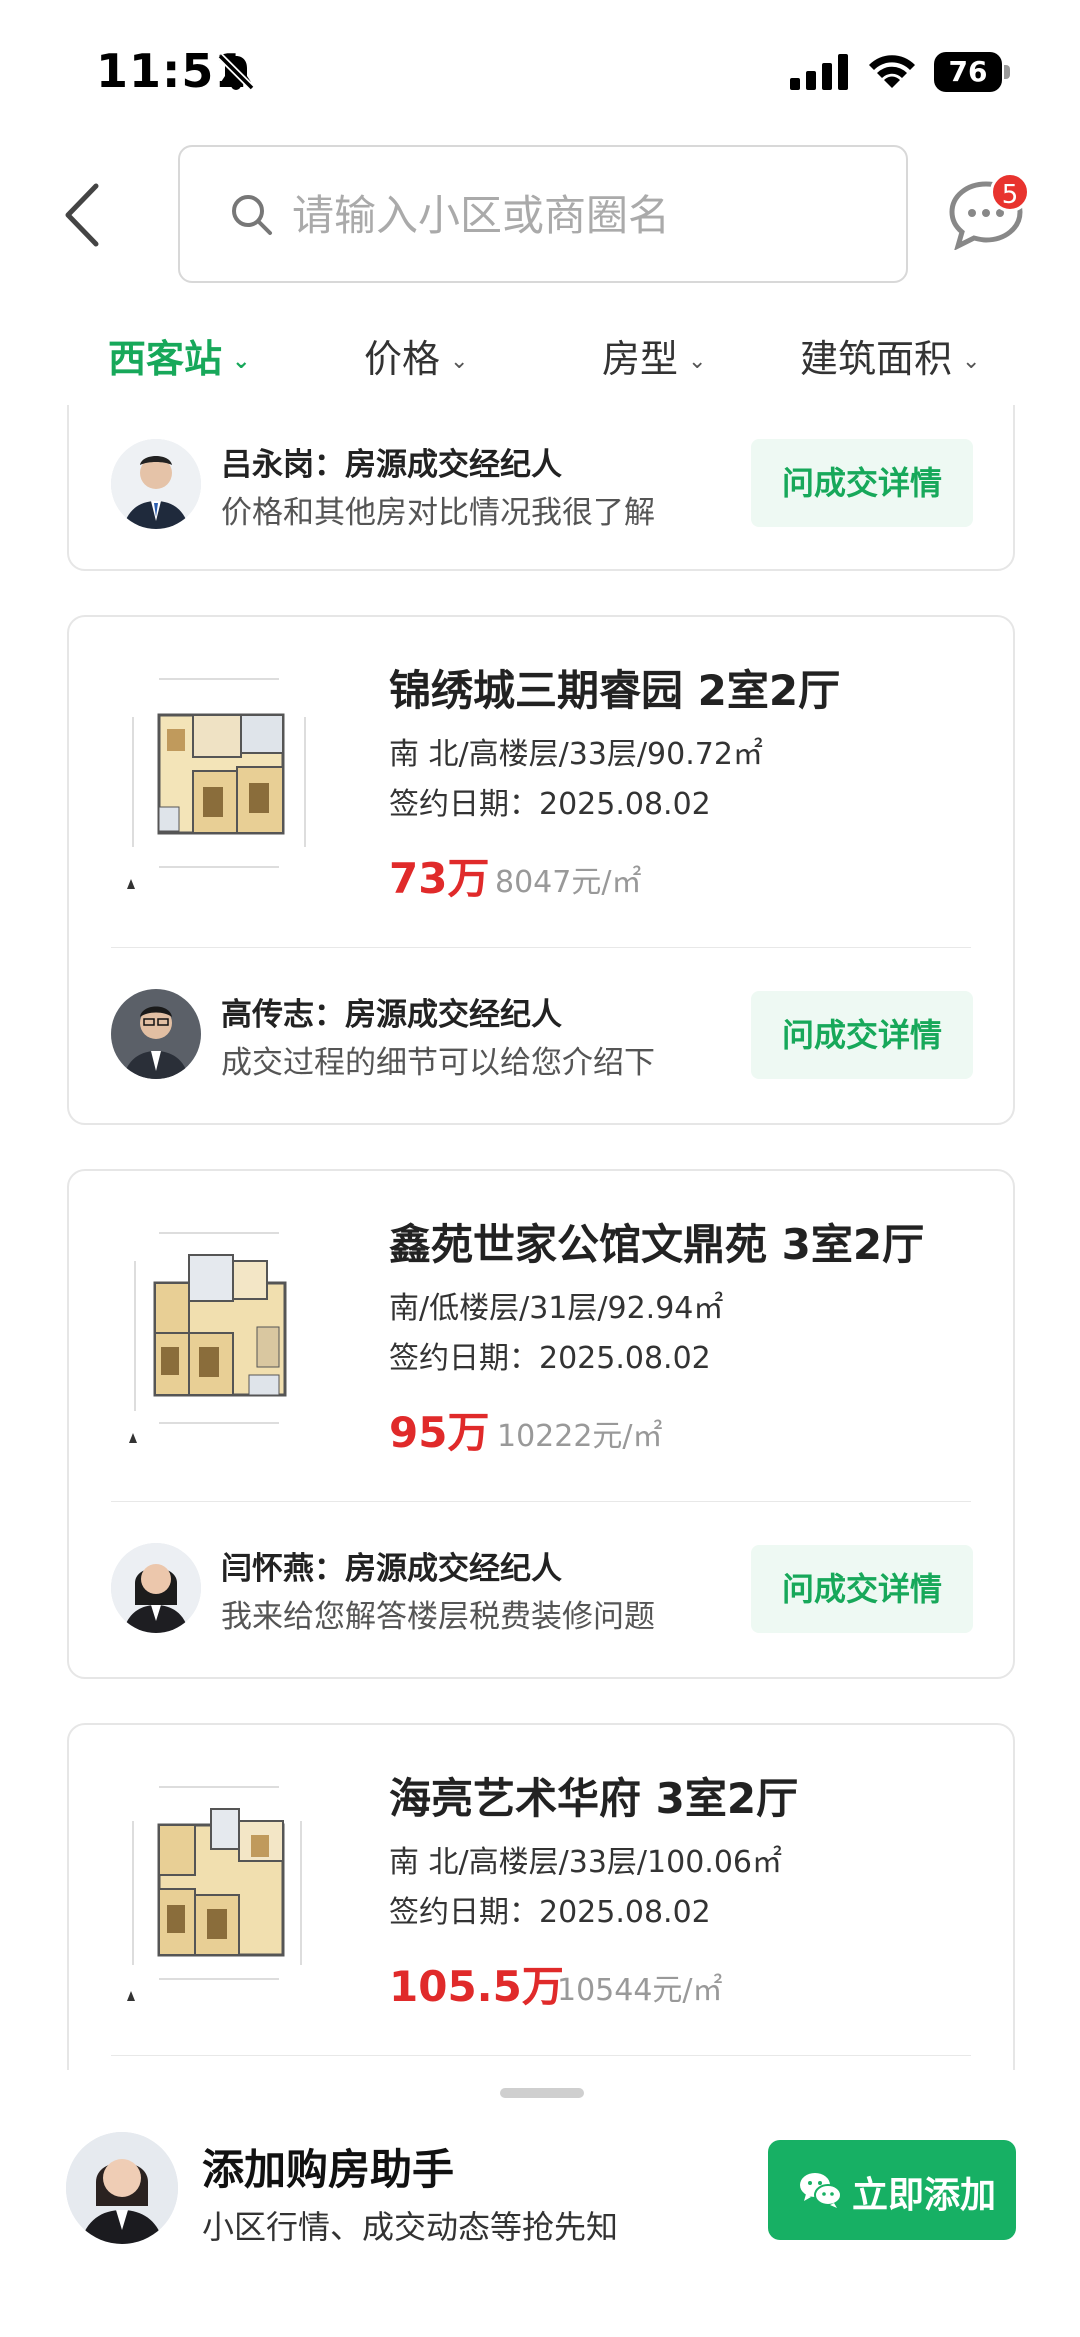 The width and height of the screenshot is (1080, 2337). Describe the element at coordinates (876, 359) in the screenshot. I see `filter-area-label: 建筑面积` at that location.